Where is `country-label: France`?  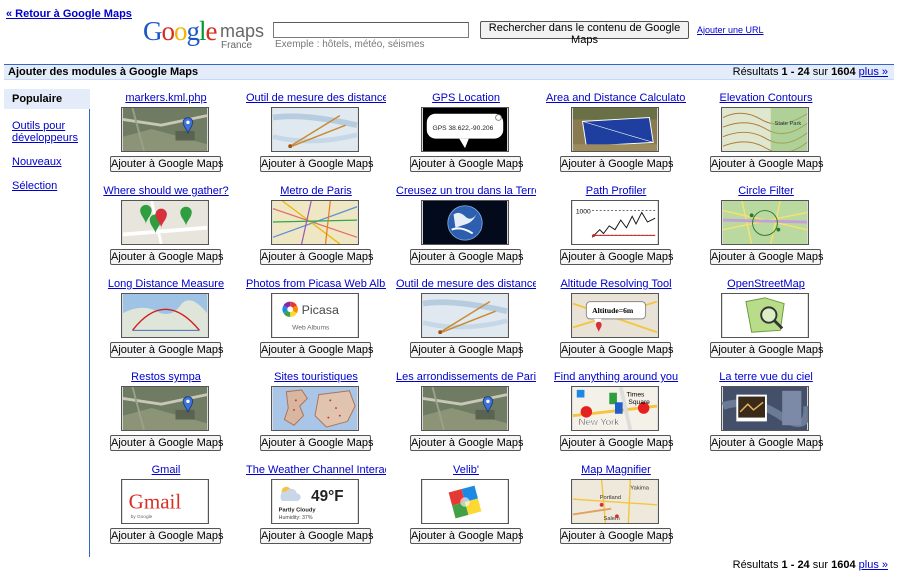
country-label: France is located at coordinates (237, 45).